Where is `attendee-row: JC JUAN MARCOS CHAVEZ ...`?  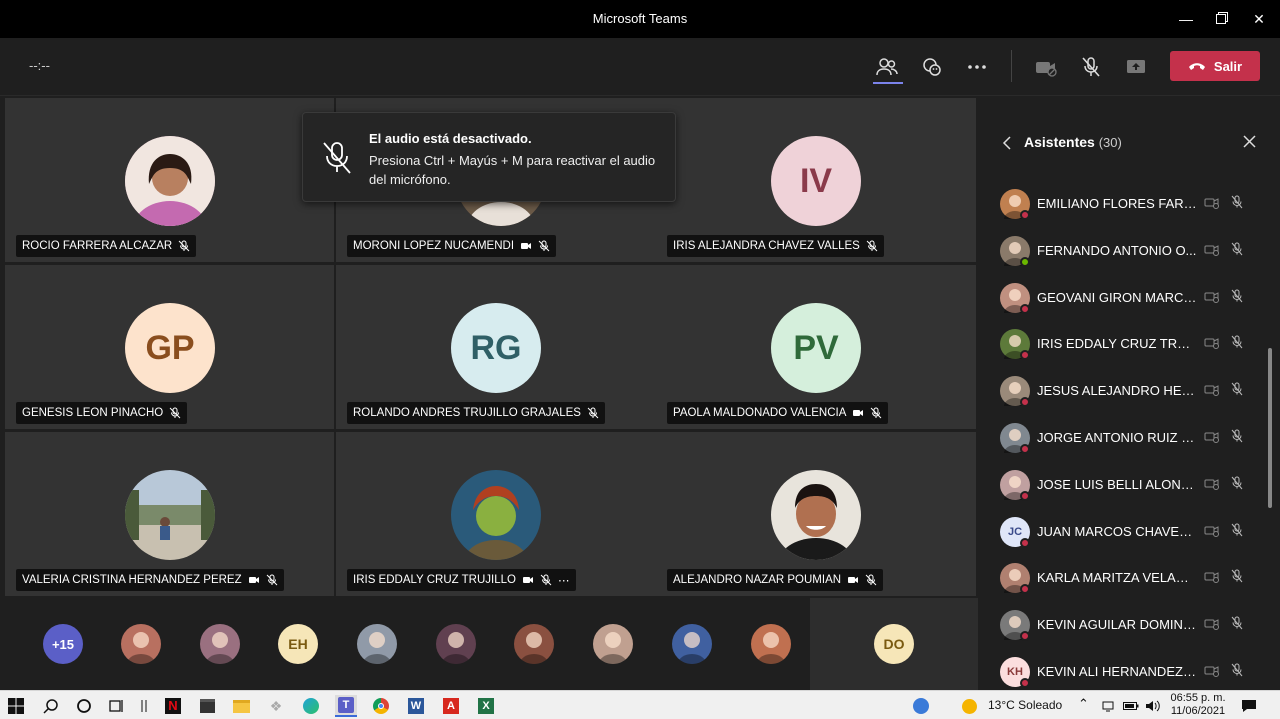 attendee-row: JC JUAN MARCOS CHAVEZ ... is located at coordinates (1120, 532).